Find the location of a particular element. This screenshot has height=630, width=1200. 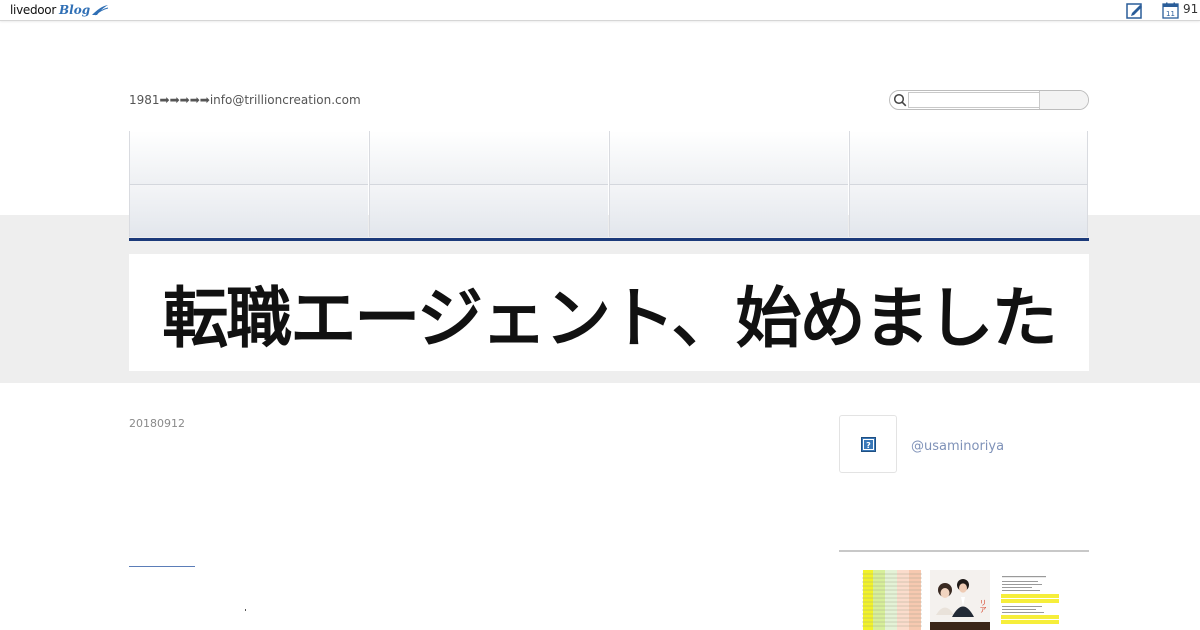

couple-photo-thumbnail: リ ア is located at coordinates (960, 600).